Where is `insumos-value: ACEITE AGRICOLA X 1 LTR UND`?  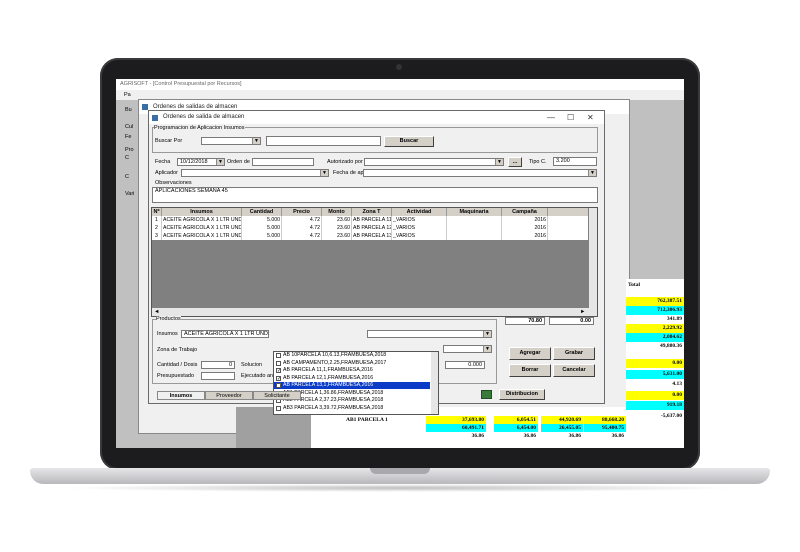
insumos-value: ACEITE AGRICOLA X 1 LTR UND is located at coordinates (226, 334).